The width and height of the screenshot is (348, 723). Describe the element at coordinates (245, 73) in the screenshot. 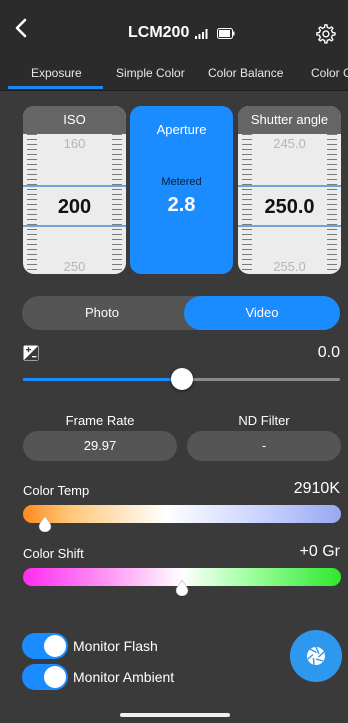

I see `tab-color-balance: Color Balance` at that location.